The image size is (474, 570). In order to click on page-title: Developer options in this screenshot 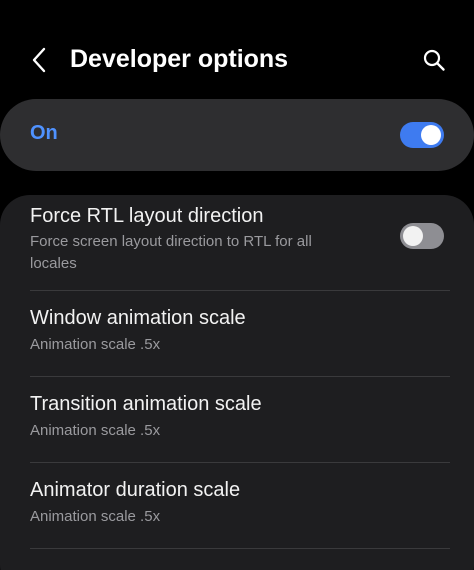, I will do `click(179, 59)`.